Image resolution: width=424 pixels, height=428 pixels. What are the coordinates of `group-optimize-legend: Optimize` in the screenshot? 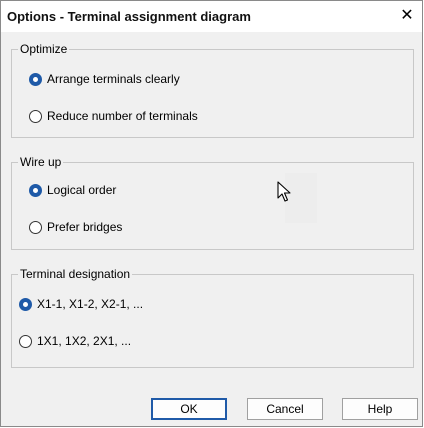 It's located at (44, 49).